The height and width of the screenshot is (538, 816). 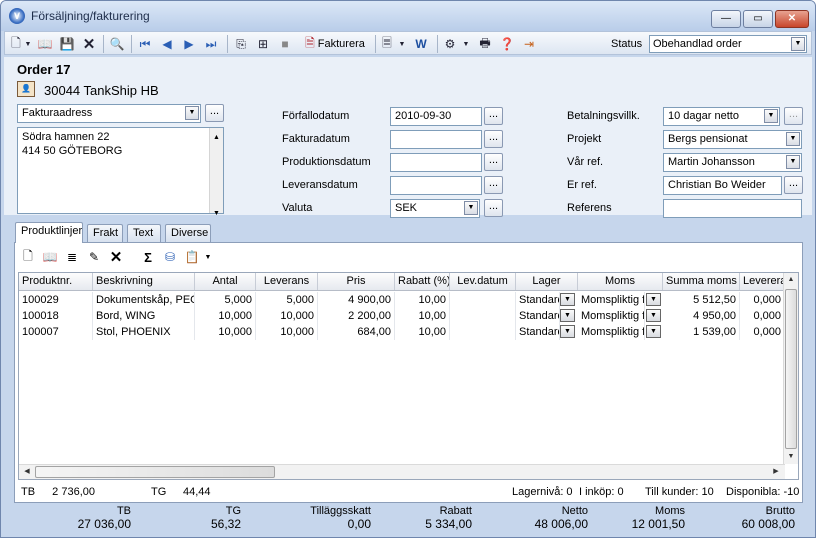 What do you see at coordinates (56, 332) in the screenshot?
I see `cell-product-nr: 100007` at bounding box center [56, 332].